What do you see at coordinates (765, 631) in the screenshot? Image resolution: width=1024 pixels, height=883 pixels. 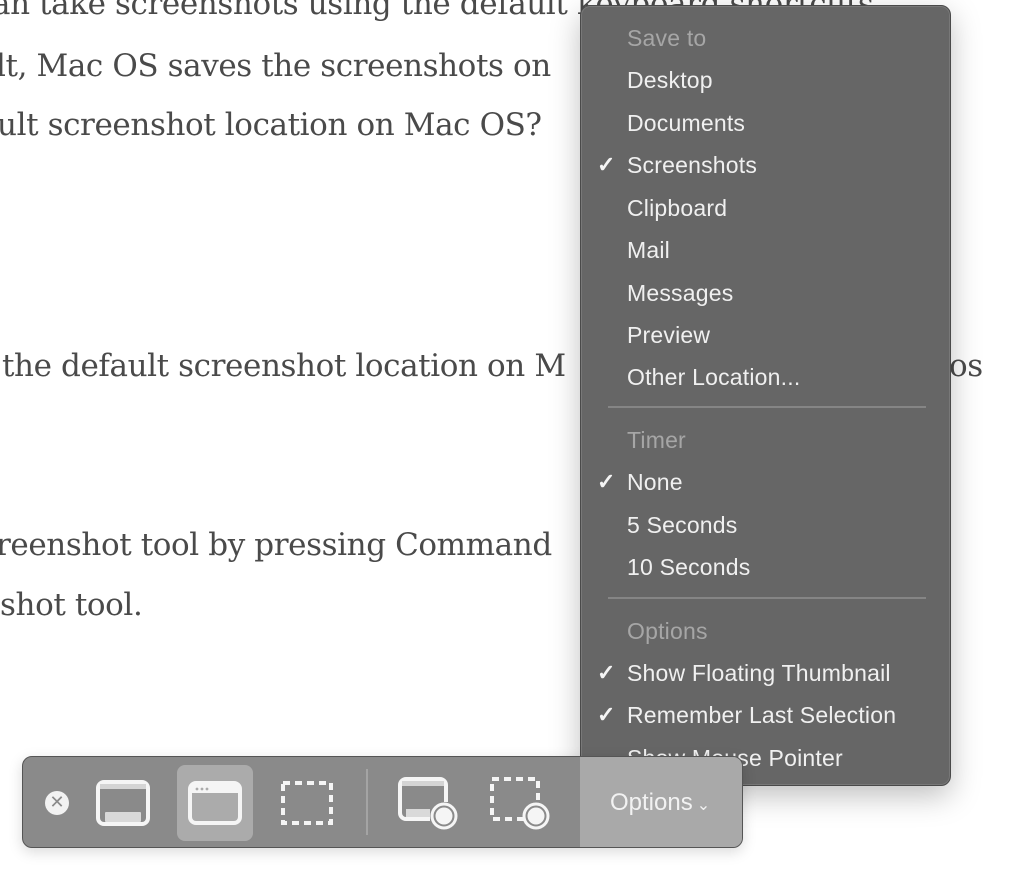 I see `menu-header-options: Options` at bounding box center [765, 631].